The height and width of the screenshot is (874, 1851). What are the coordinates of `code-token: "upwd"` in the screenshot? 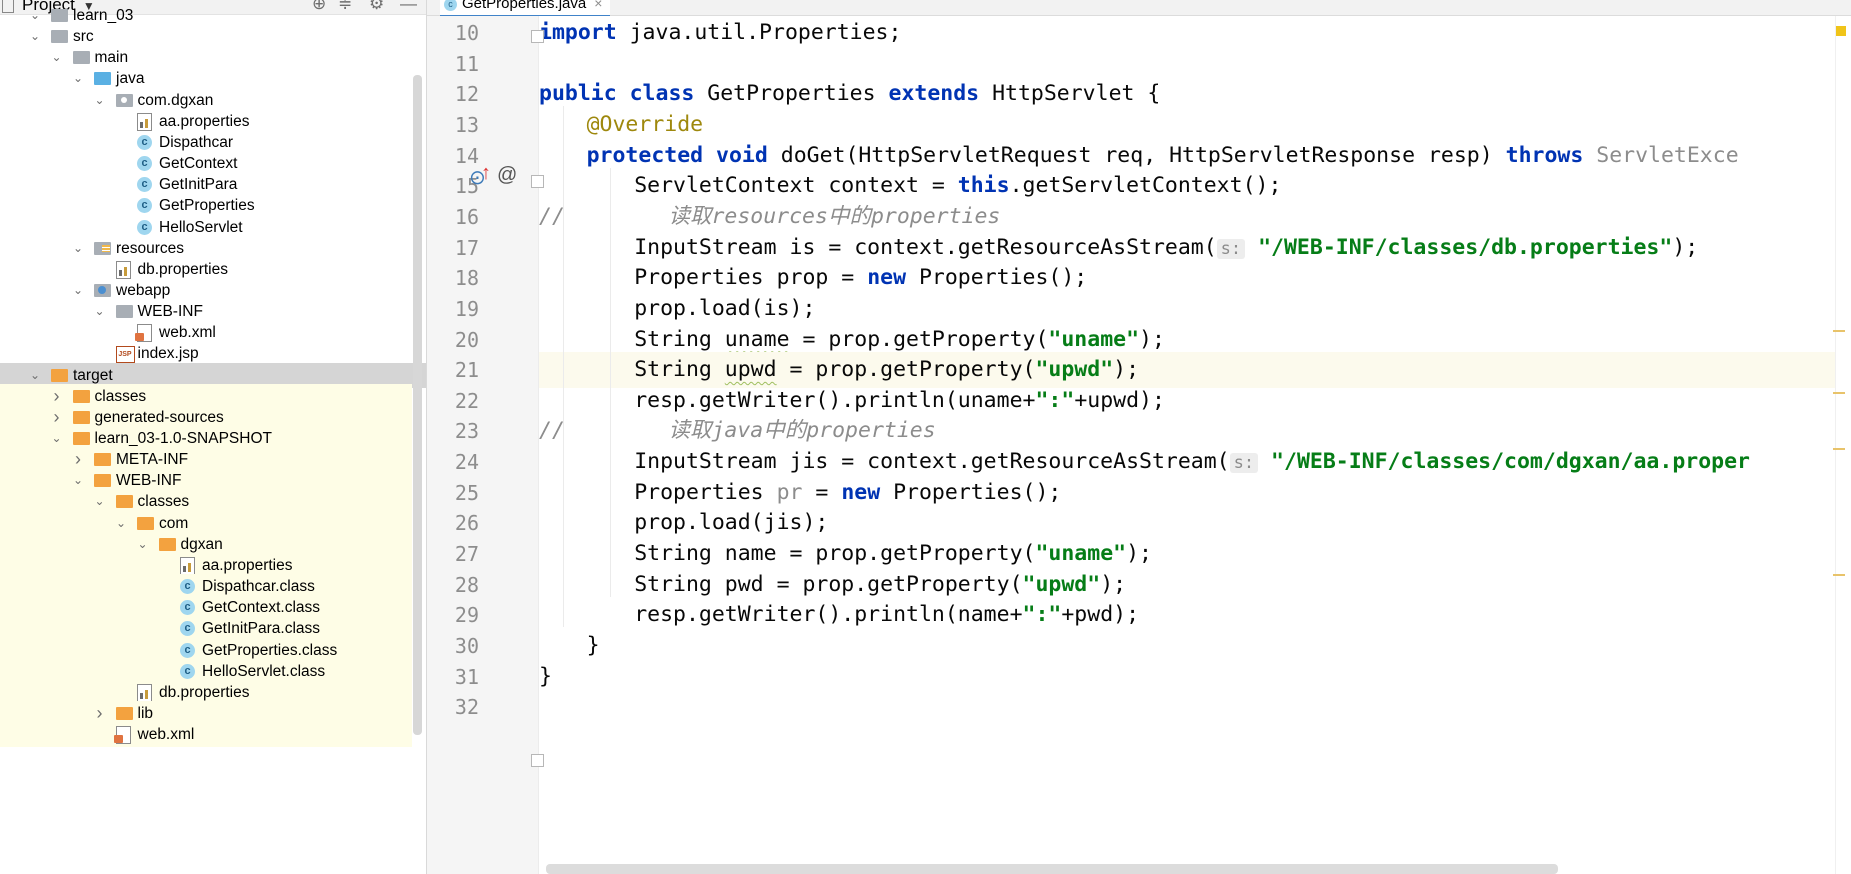 It's located at (1061, 584).